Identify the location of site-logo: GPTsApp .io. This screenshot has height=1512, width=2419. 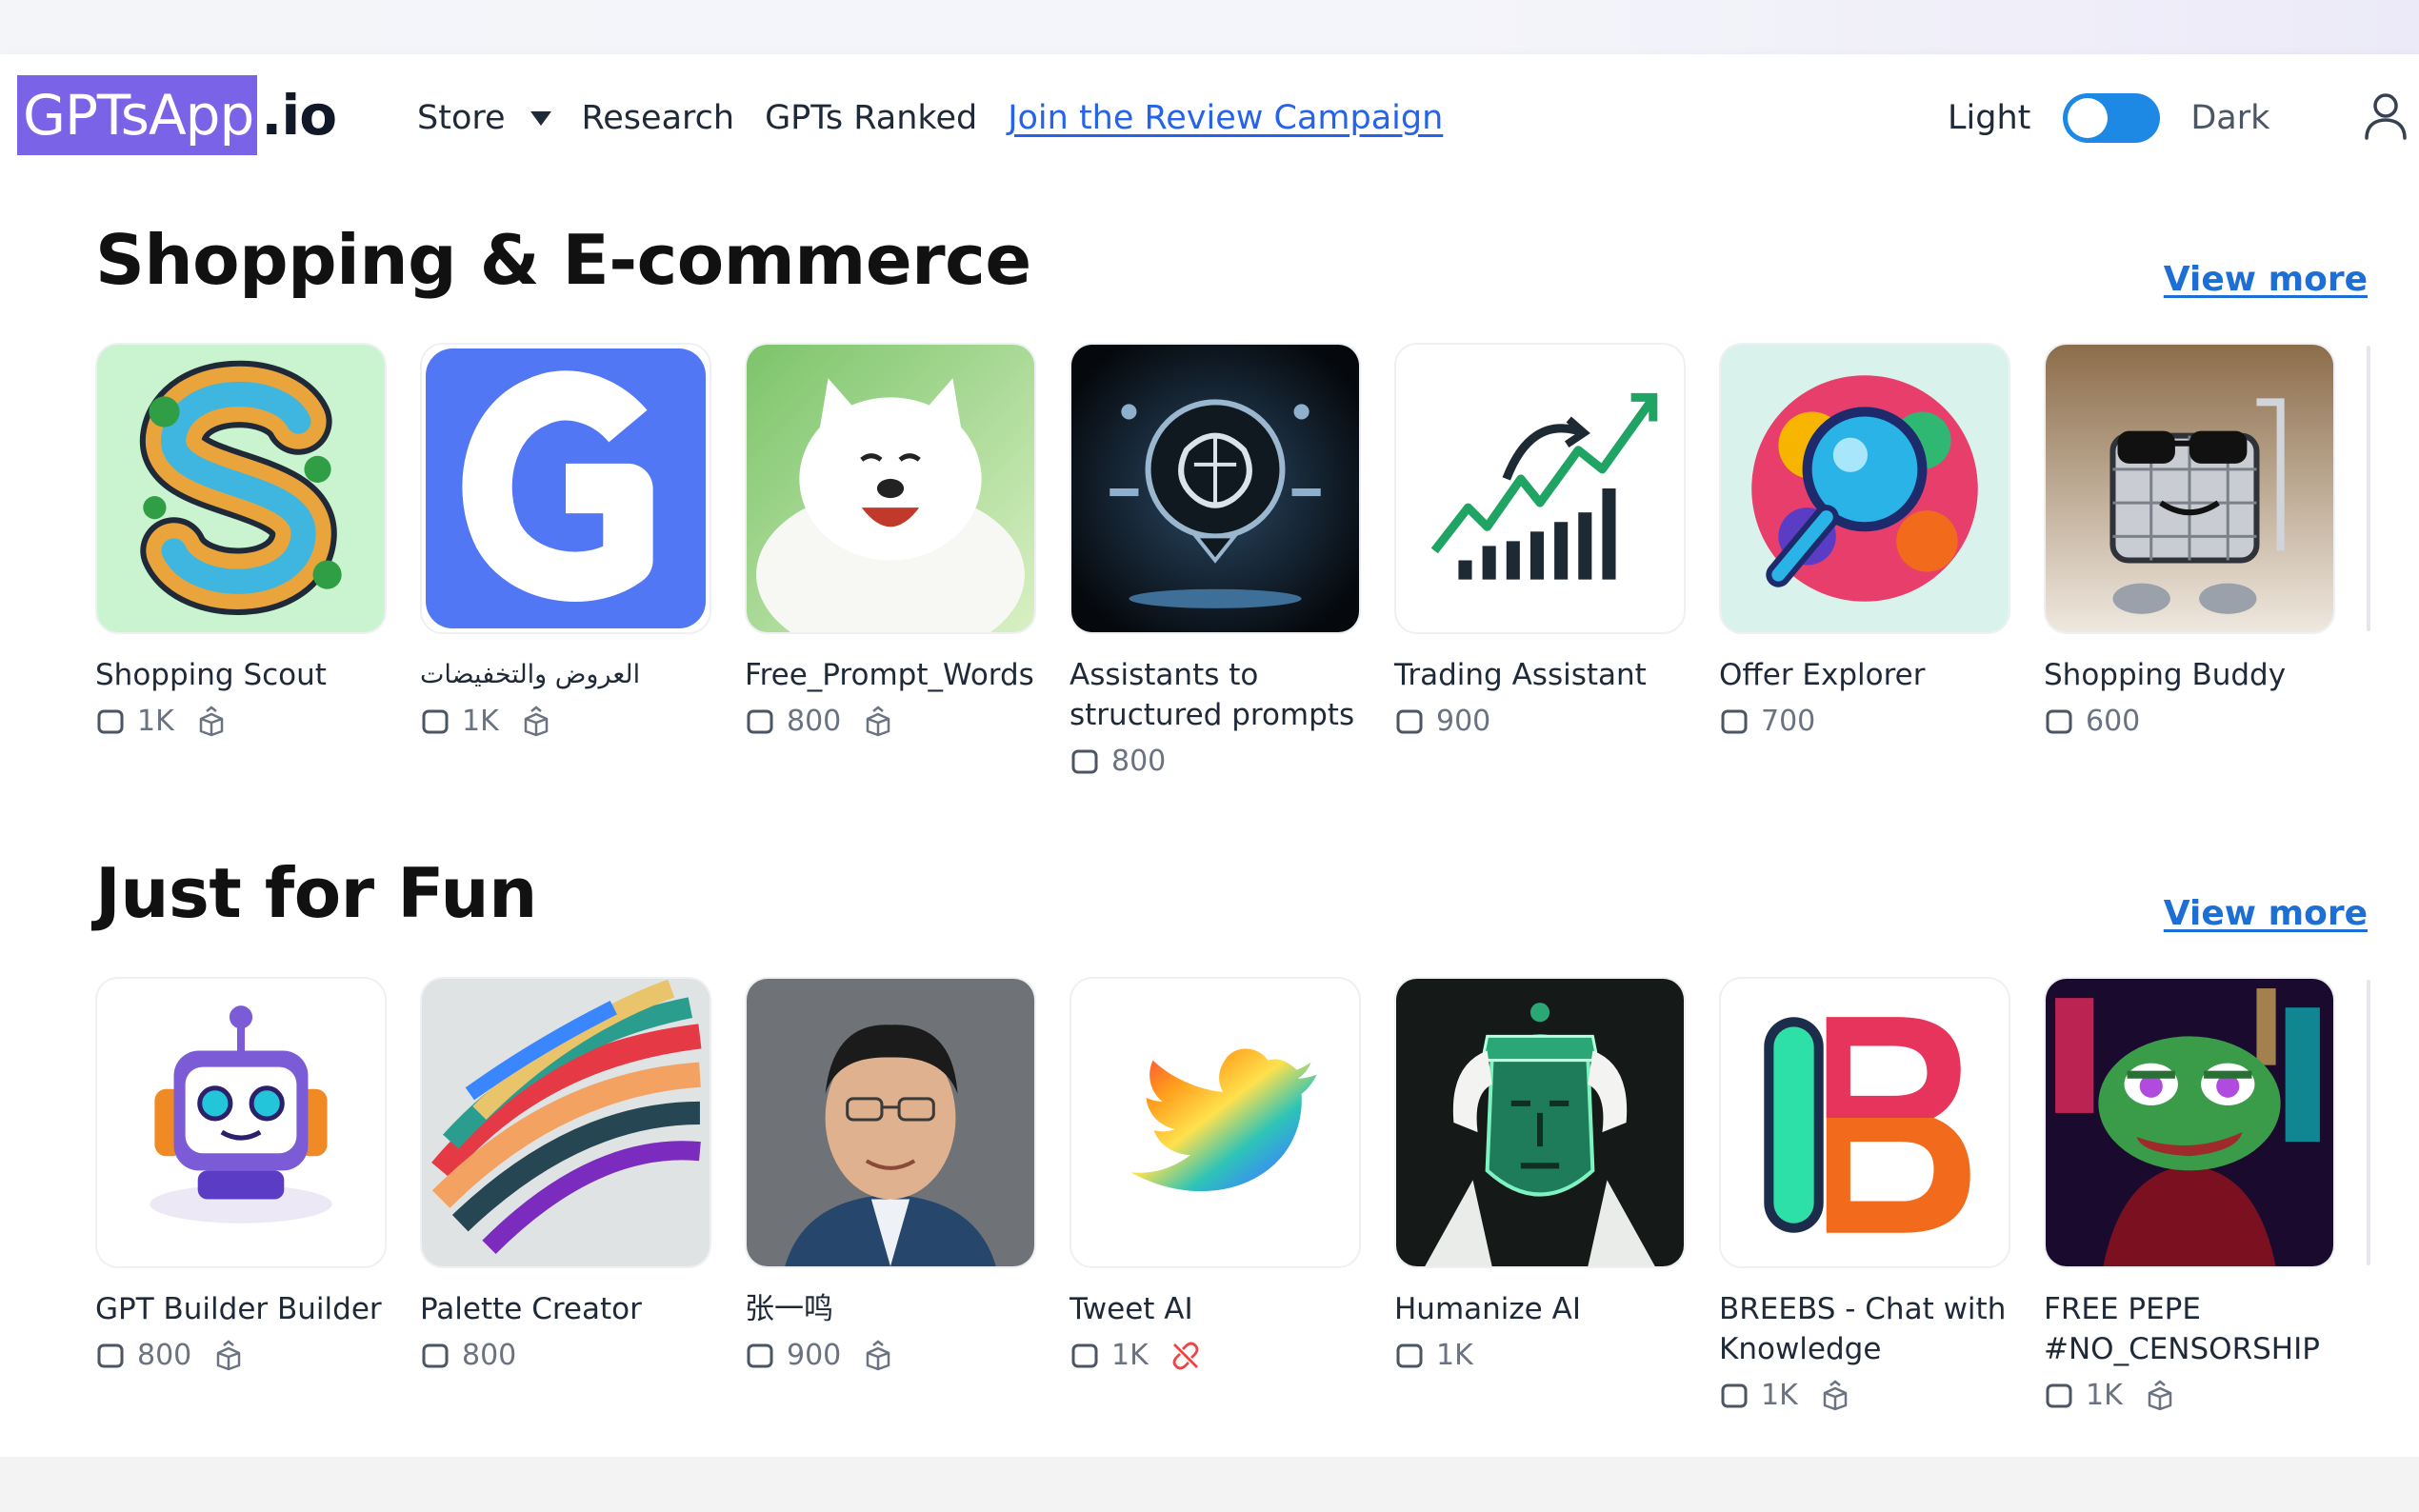
(177, 115).